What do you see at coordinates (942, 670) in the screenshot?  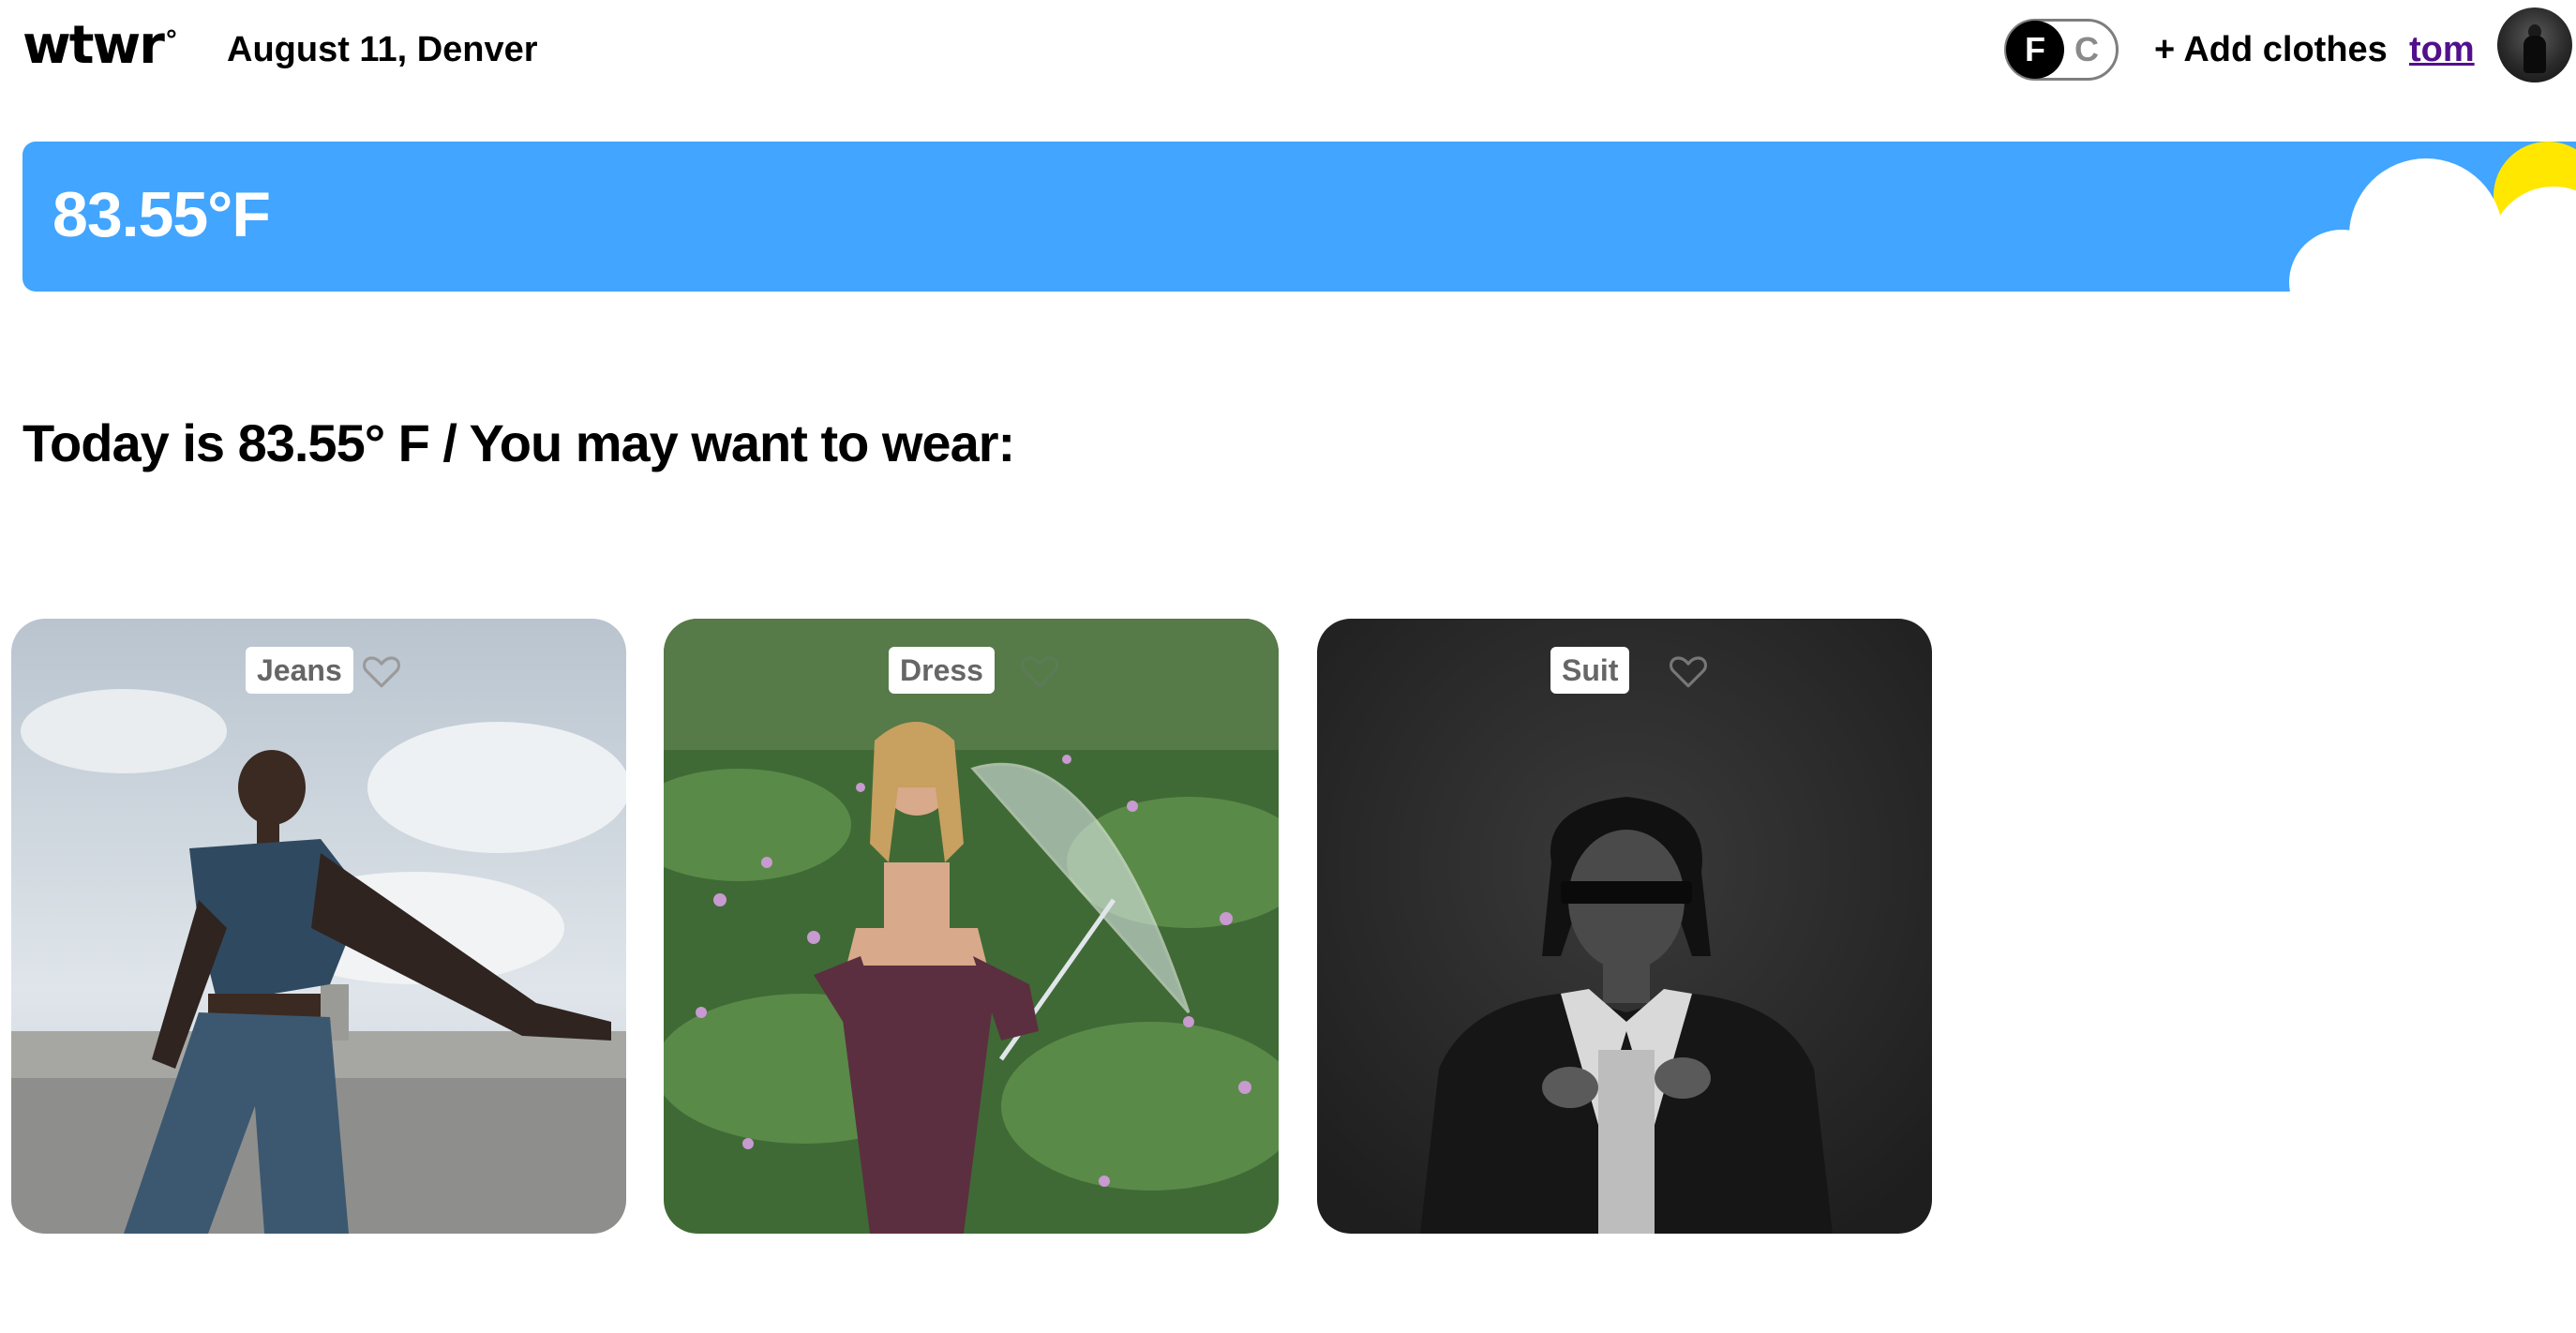 I see `clothing-name-tag: Dress` at bounding box center [942, 670].